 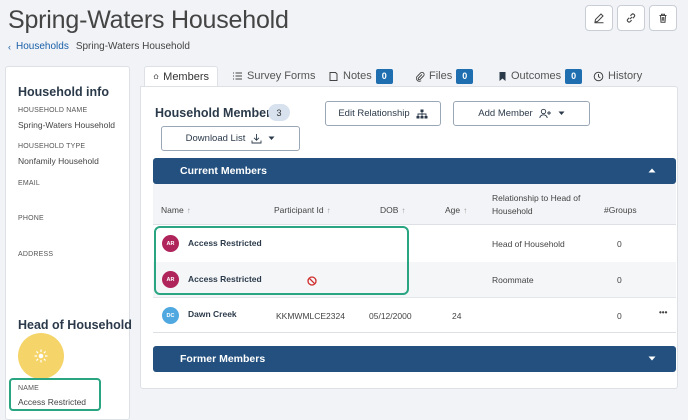 I want to click on tab-survey-forms: Survey Forms, so click(x=273, y=76).